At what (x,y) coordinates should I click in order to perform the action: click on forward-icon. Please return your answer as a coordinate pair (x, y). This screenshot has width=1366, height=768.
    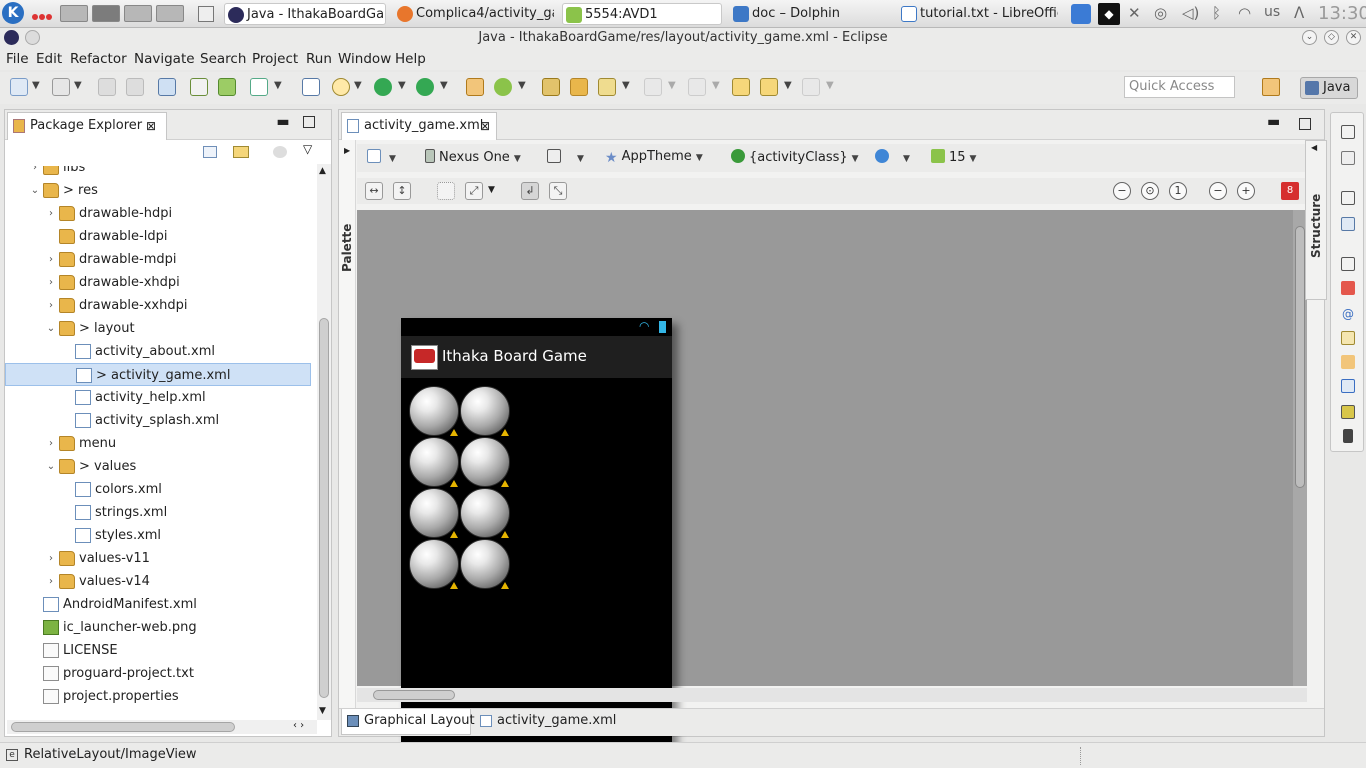
    Looking at the image, I should click on (811, 87).